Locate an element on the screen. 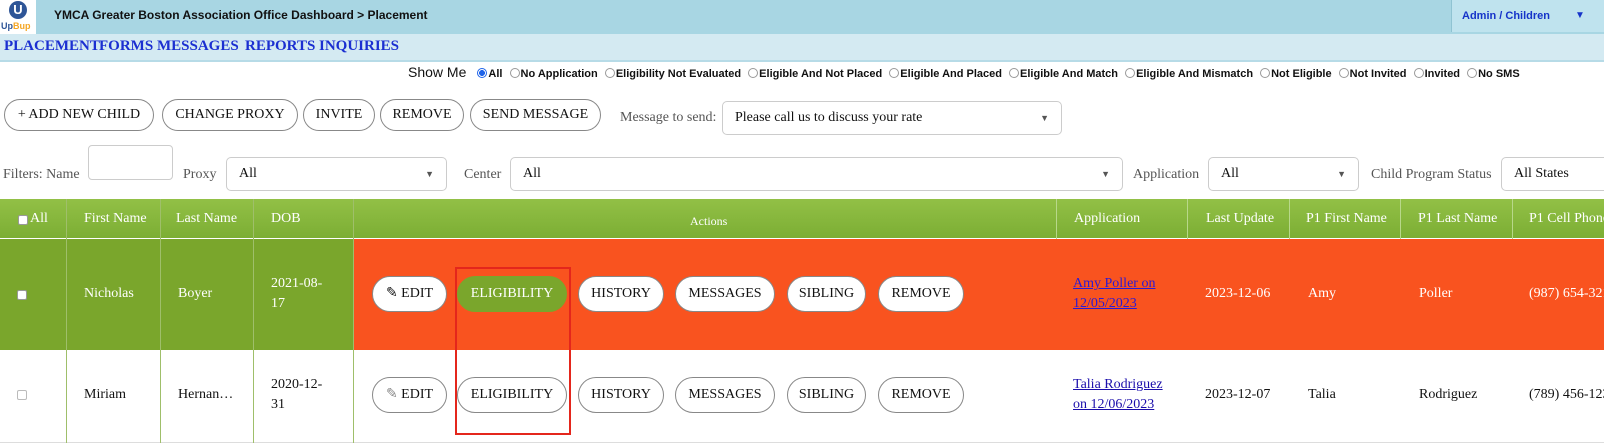 The width and height of the screenshot is (1604, 443). header-first-name: First Name is located at coordinates (115, 218).